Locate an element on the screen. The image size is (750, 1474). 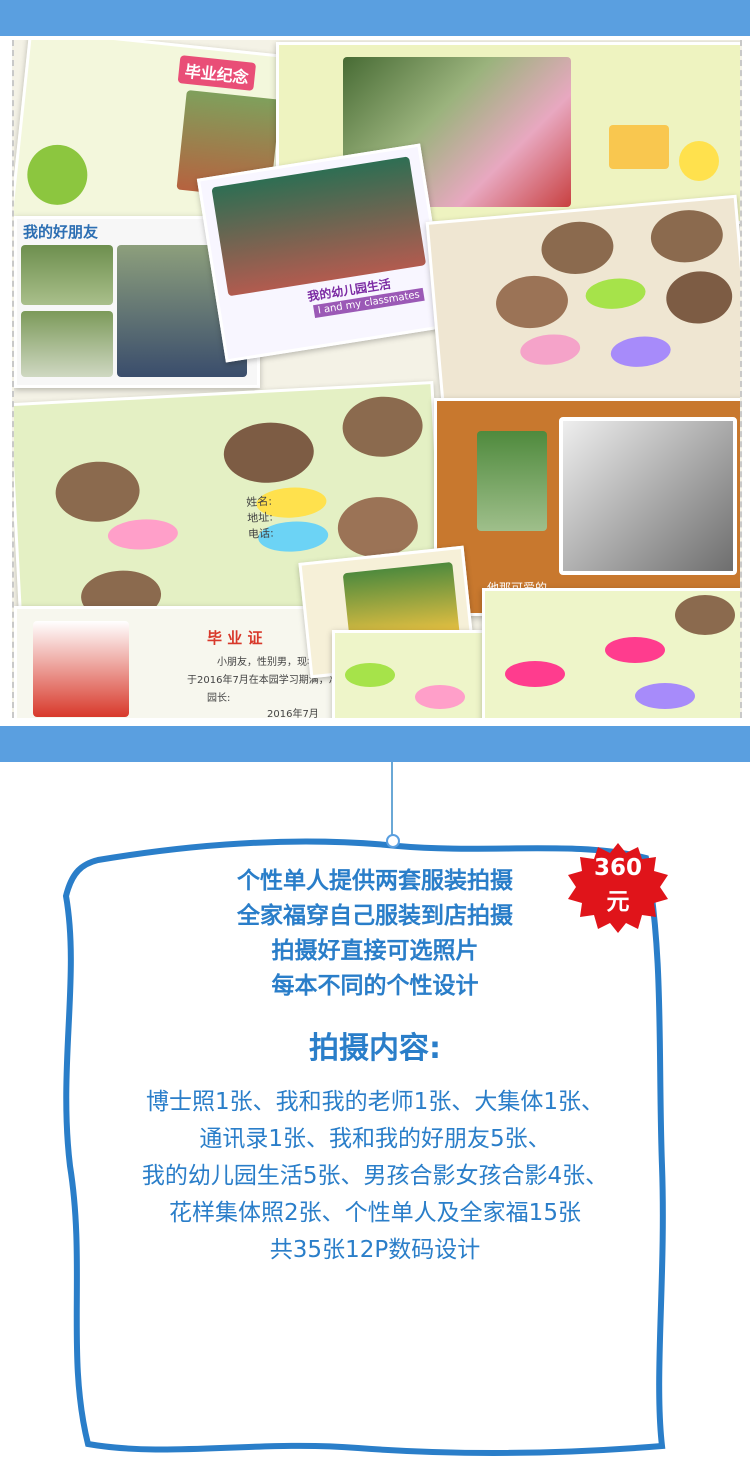
content-line: 通讯录1张、我和我的好朋友5张、 is located at coordinates (375, 1139).